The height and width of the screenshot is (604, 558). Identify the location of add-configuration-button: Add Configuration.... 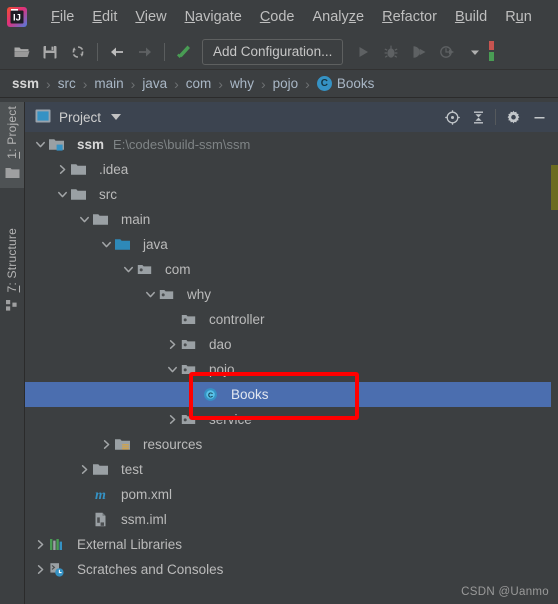
(273, 51).